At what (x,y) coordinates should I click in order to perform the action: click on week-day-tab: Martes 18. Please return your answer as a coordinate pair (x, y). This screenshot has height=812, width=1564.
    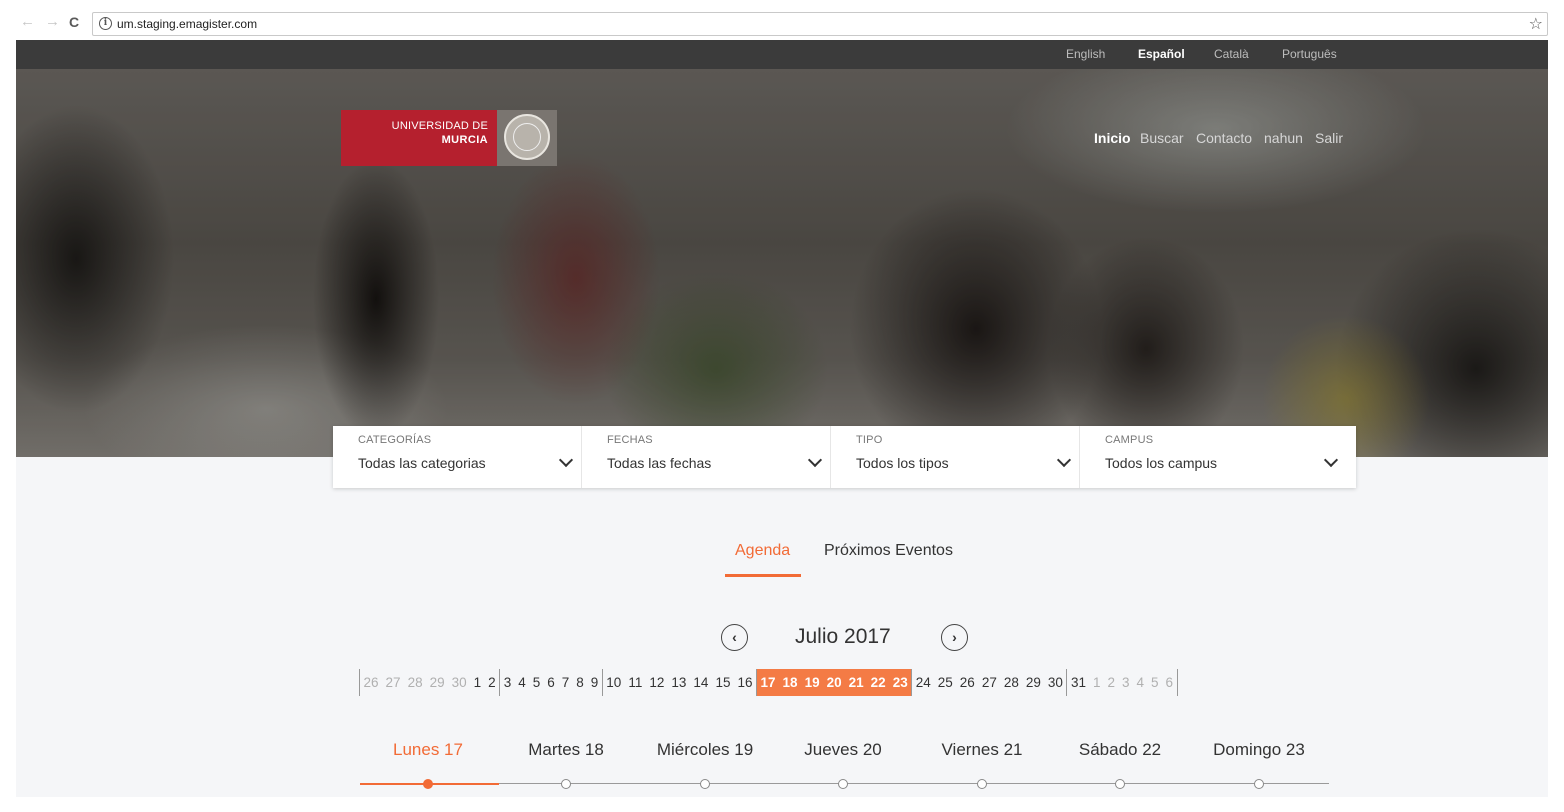
    Looking at the image, I should click on (566, 750).